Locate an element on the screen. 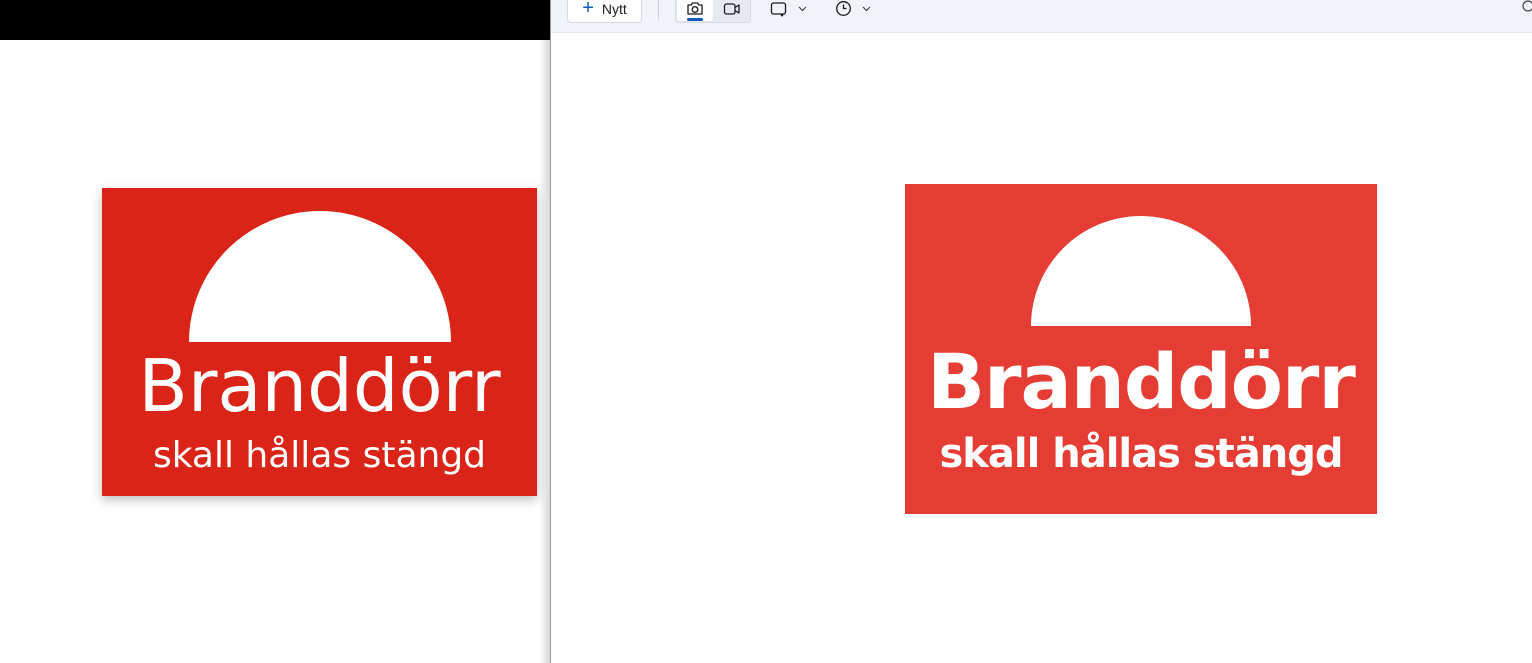 This screenshot has width=1532, height=663. video-camera-icon is located at coordinates (731, 8).